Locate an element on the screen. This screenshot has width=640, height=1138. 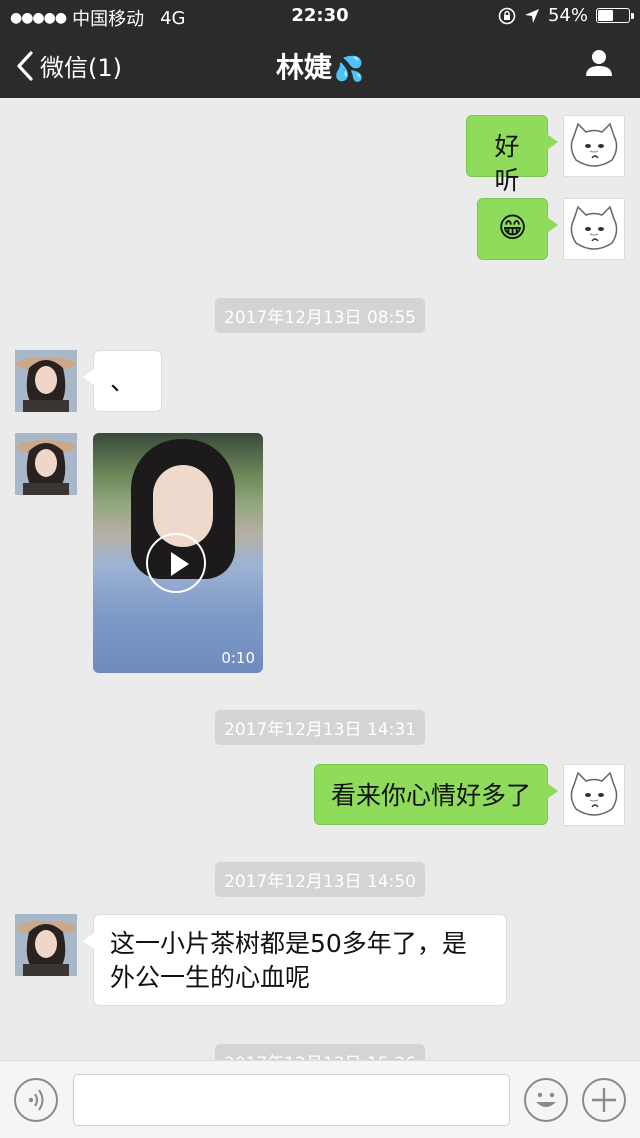
location-arrow-icon is located at coordinates (531, 15).